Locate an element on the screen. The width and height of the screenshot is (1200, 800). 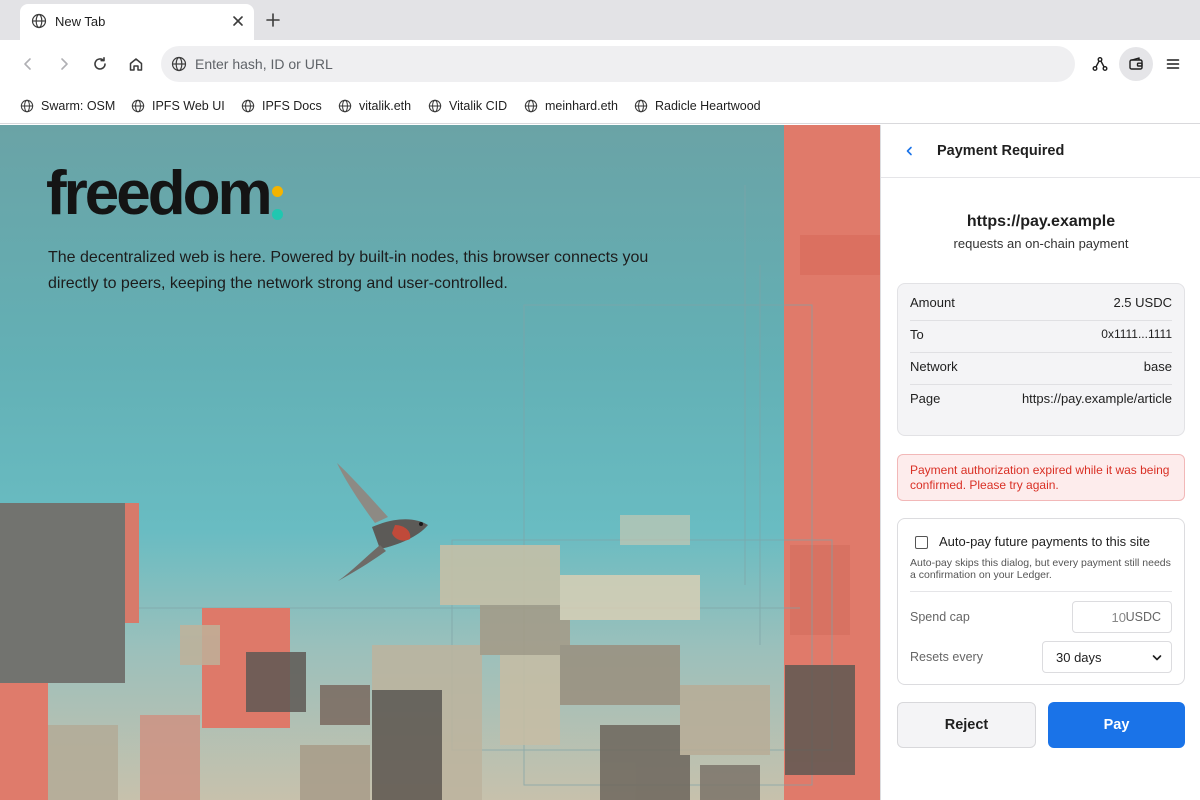
panel-header: Payment Required is located at coordinates (1040, 151).